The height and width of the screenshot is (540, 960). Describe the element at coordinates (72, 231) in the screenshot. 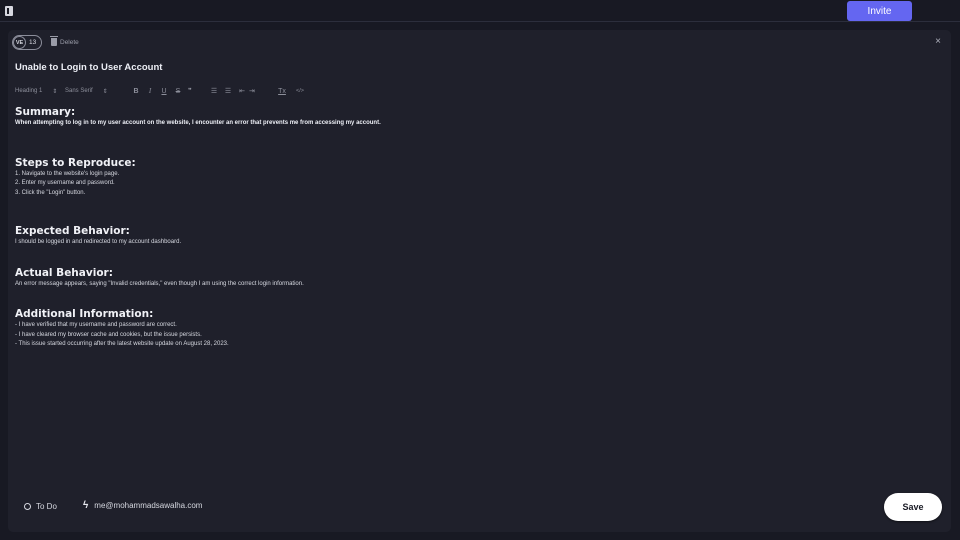

I see `section-heading: Expected Behavior:` at that location.